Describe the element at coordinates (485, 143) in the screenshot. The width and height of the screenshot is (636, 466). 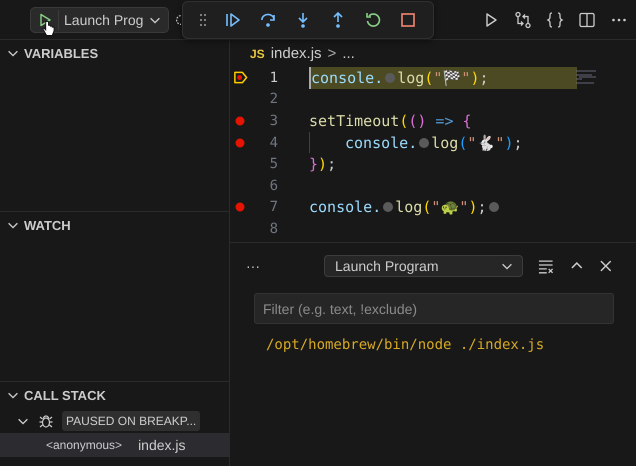
I see `code-token: "🐇"` at that location.